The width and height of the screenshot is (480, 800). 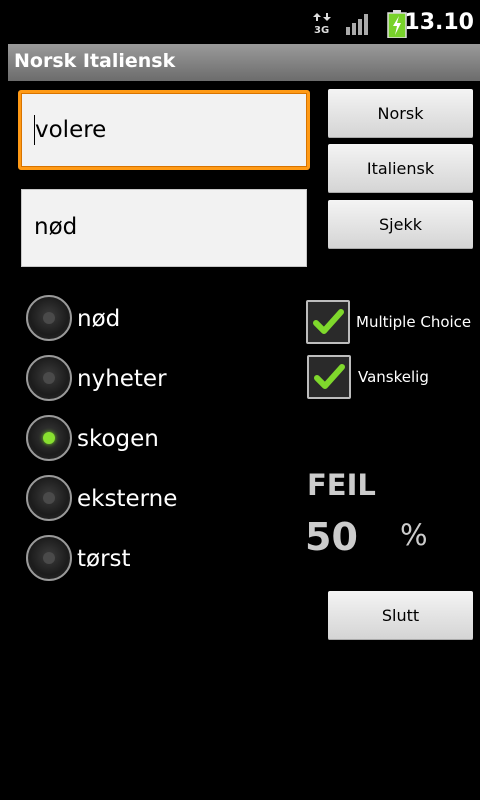 I want to click on word-input-value: volere, so click(x=71, y=130).